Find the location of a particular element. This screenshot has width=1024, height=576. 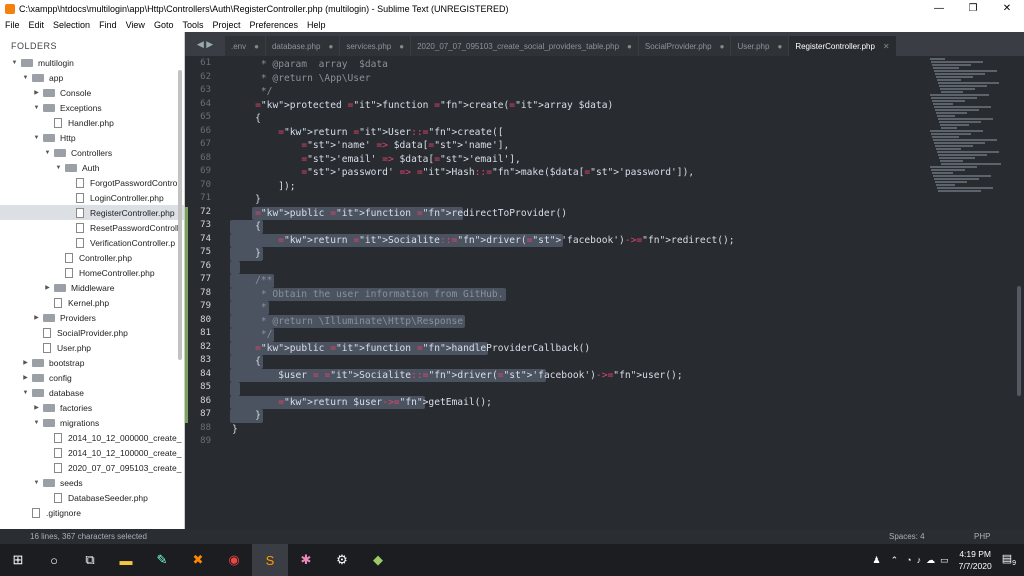

file-item: LoginController.php is located at coordinates (92, 197).